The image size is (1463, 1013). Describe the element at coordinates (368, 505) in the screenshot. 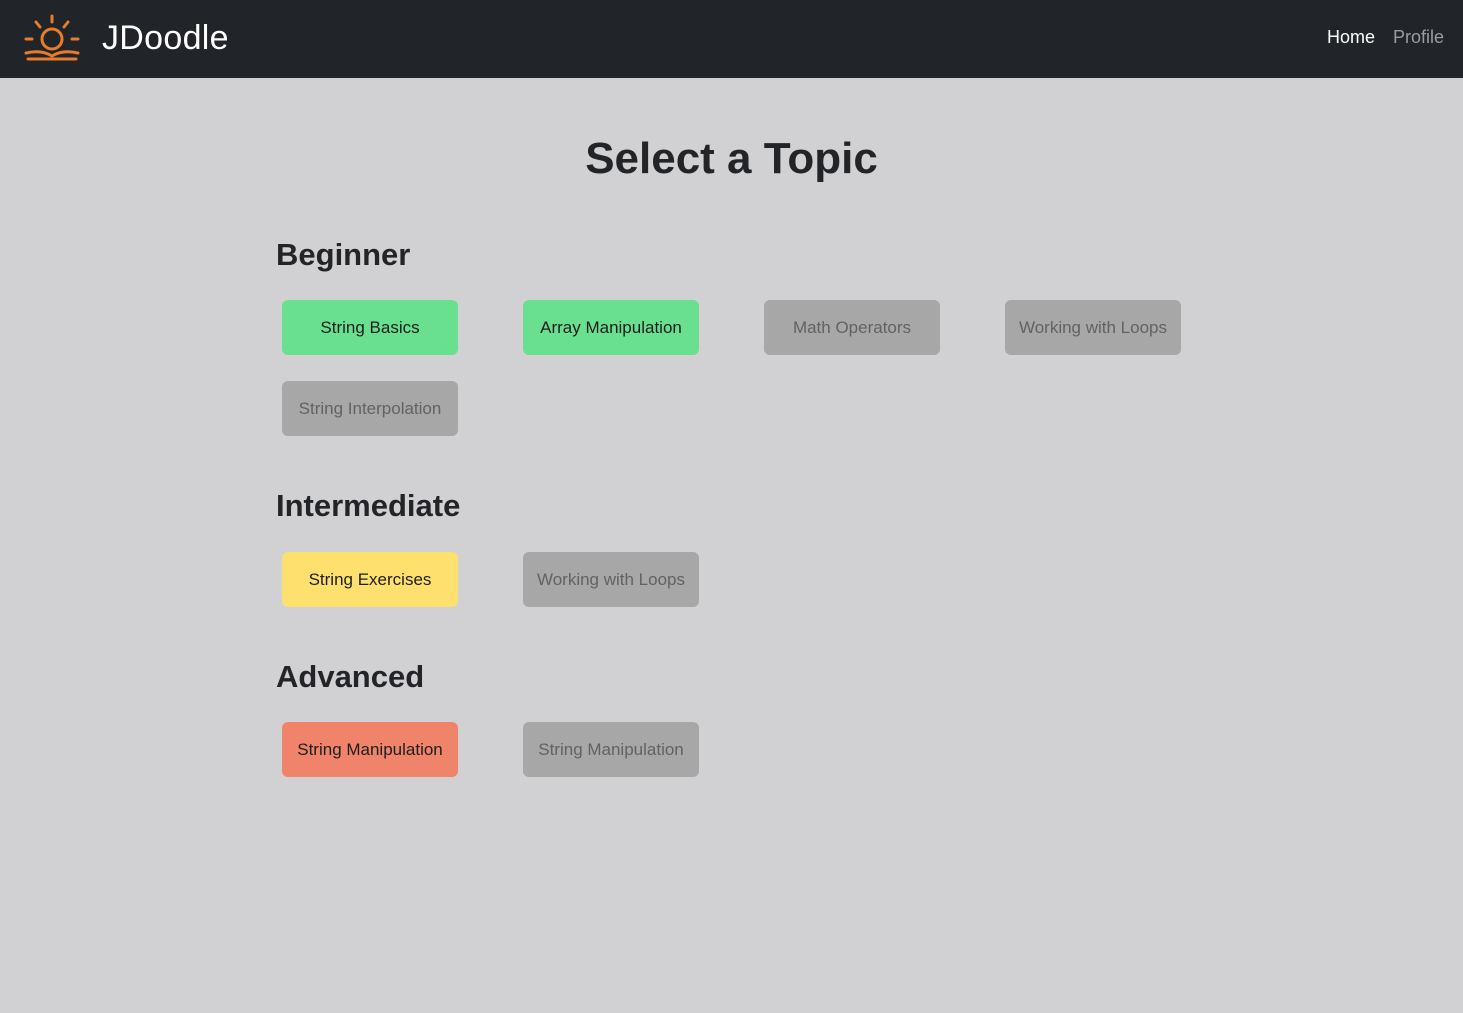

I see `section-title-intermediate: Intermediate` at that location.